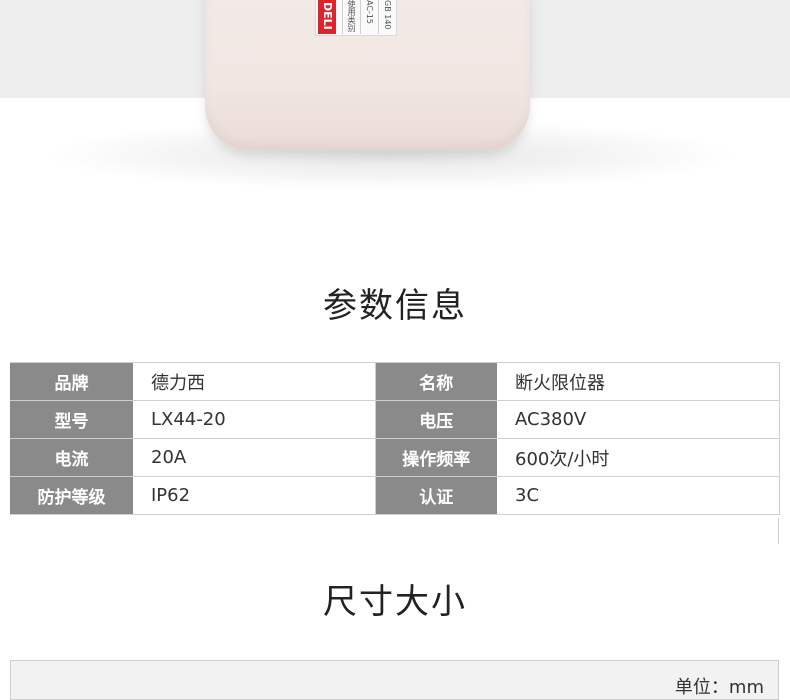  What do you see at coordinates (394, 680) in the screenshot?
I see `dimension-diagram-panel: 单位：mm` at bounding box center [394, 680].